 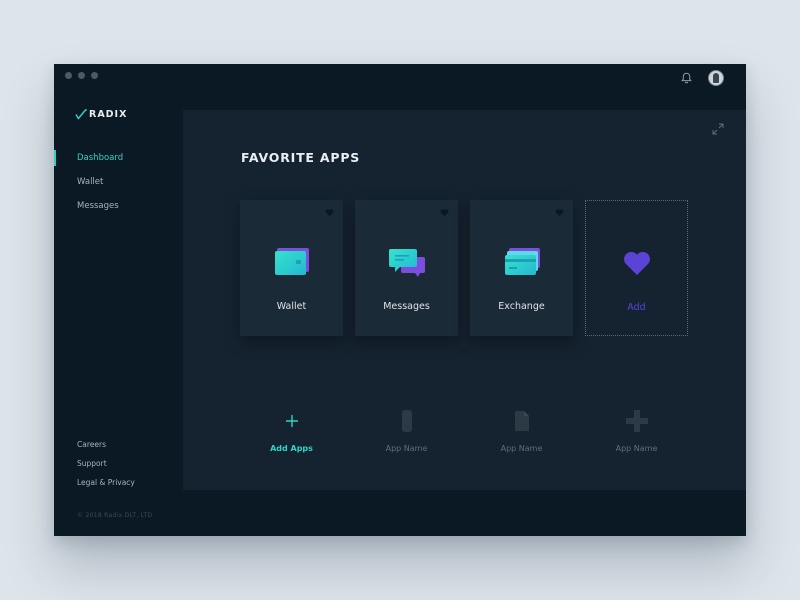 I want to click on add-apps-button: Add Apps, so click(x=291, y=435).